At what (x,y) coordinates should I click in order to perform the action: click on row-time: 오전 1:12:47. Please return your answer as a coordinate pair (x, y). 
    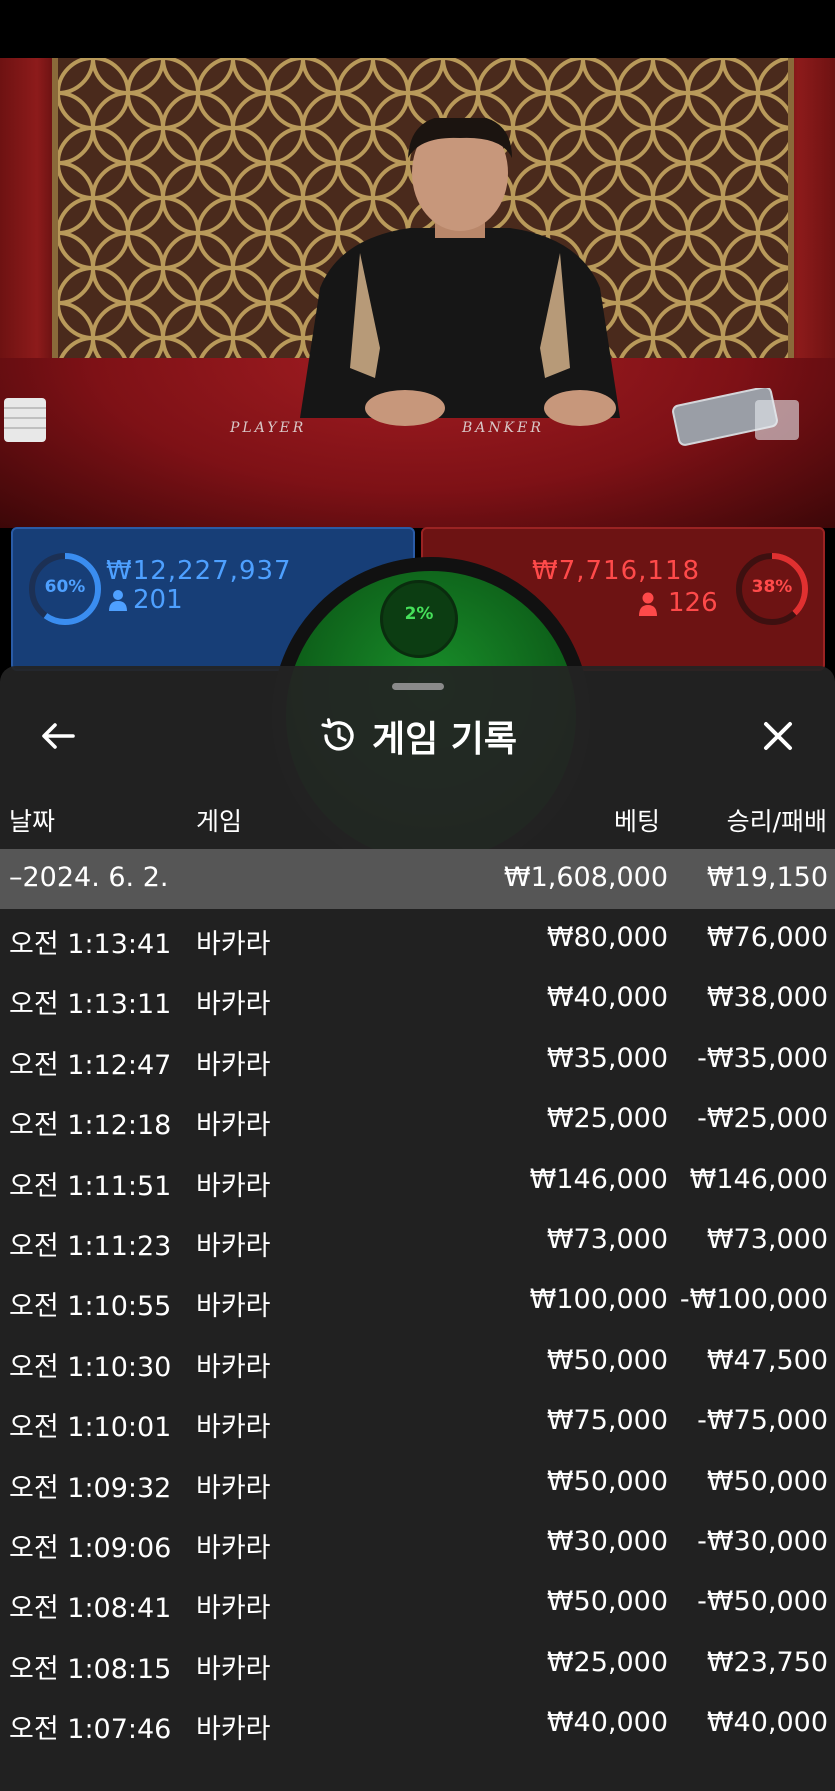
    Looking at the image, I should click on (90, 1065).